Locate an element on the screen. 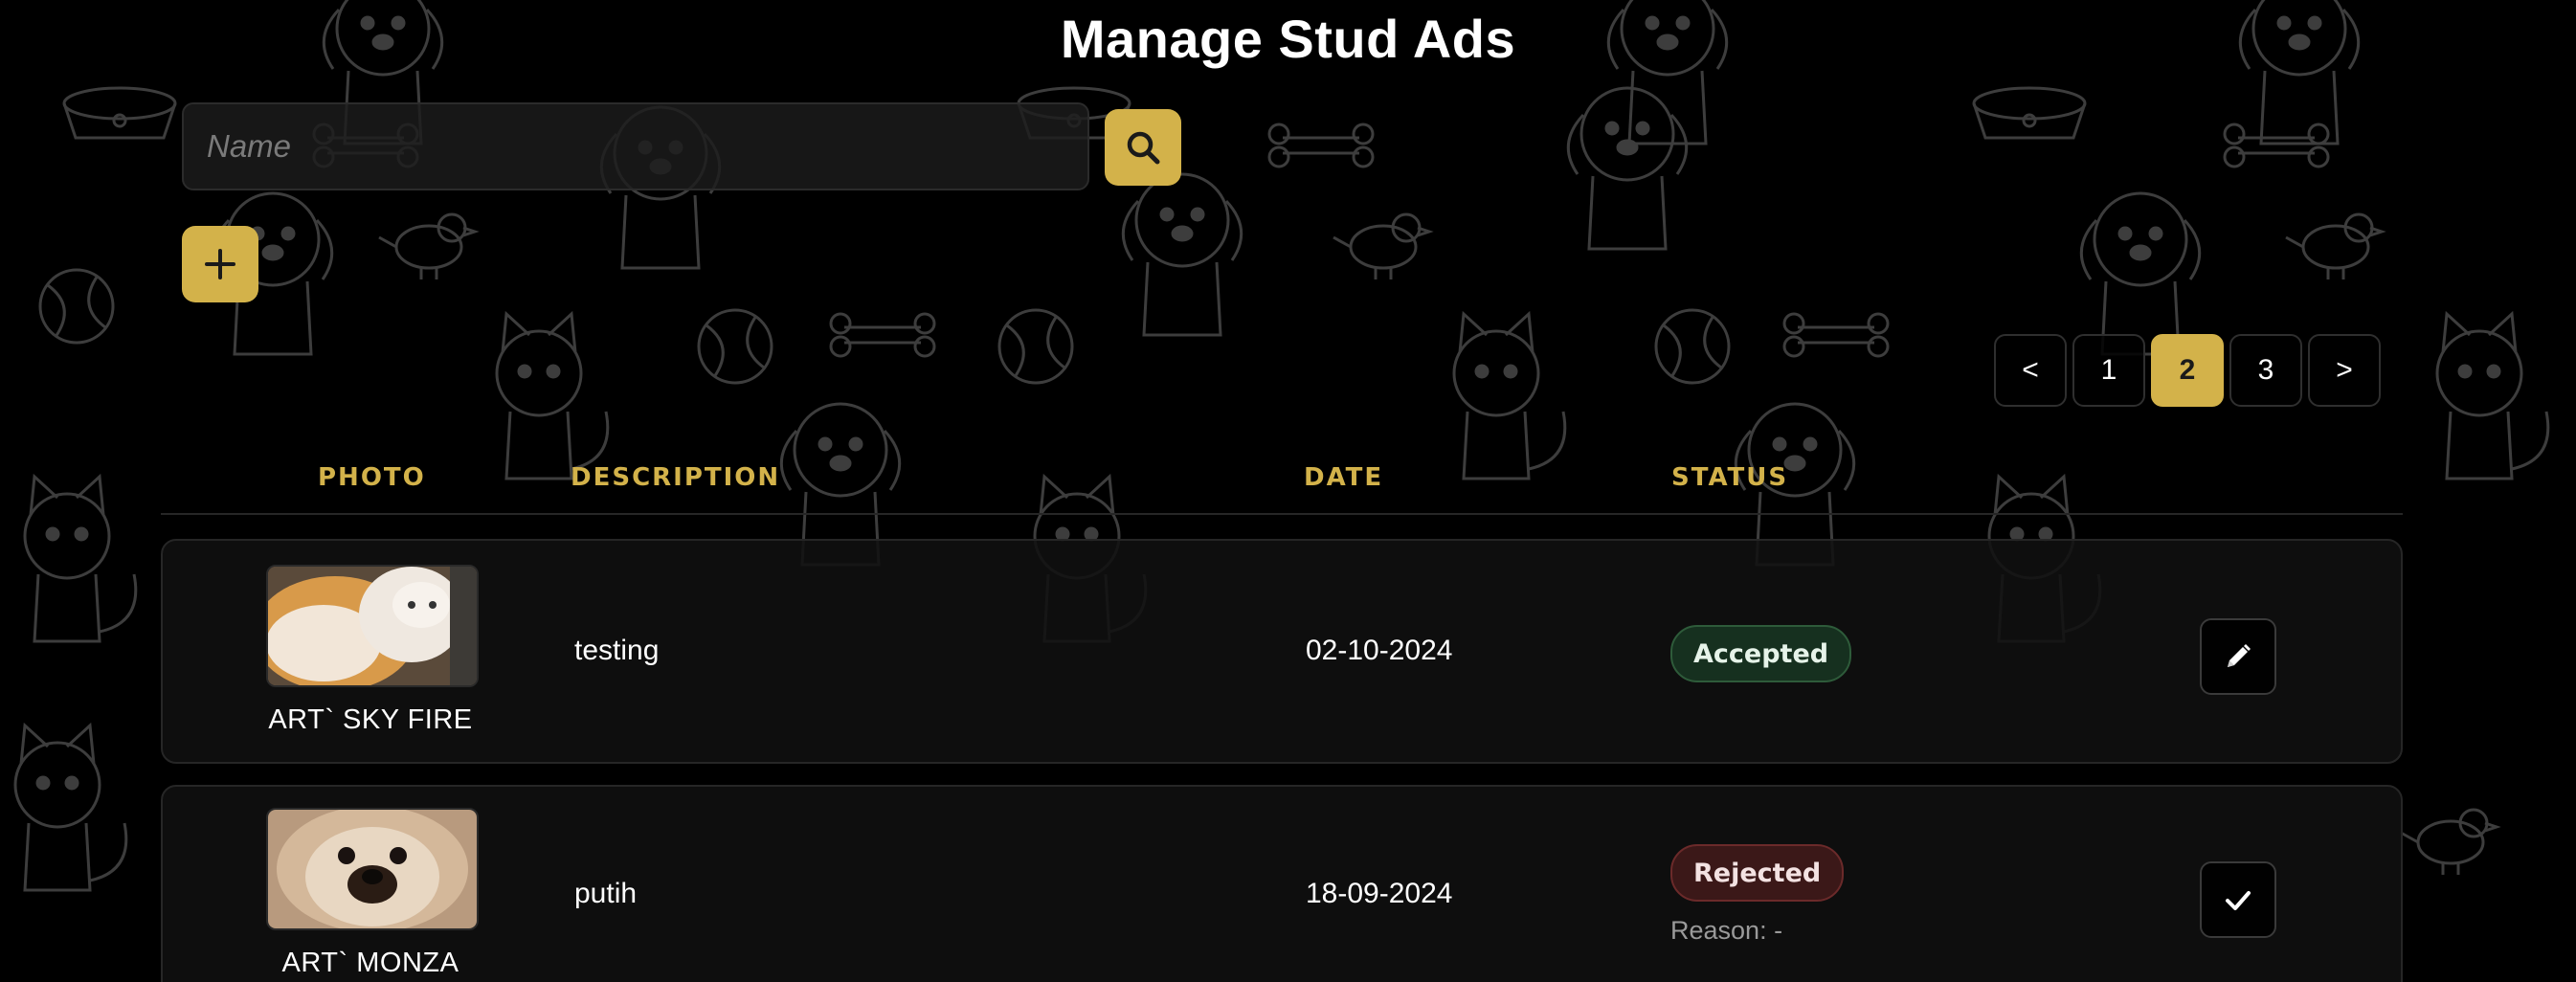 Image resolution: width=2576 pixels, height=982 pixels. column-header-description: DESCRIPTION is located at coordinates (676, 477).